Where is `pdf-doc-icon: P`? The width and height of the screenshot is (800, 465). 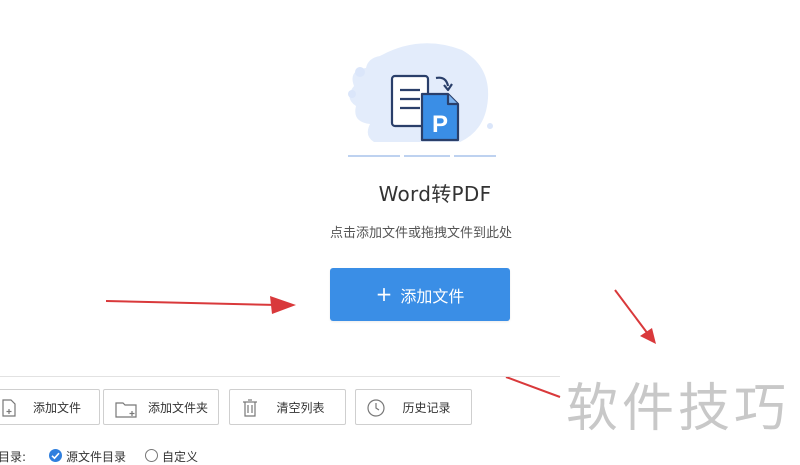 pdf-doc-icon: P is located at coordinates (440, 117).